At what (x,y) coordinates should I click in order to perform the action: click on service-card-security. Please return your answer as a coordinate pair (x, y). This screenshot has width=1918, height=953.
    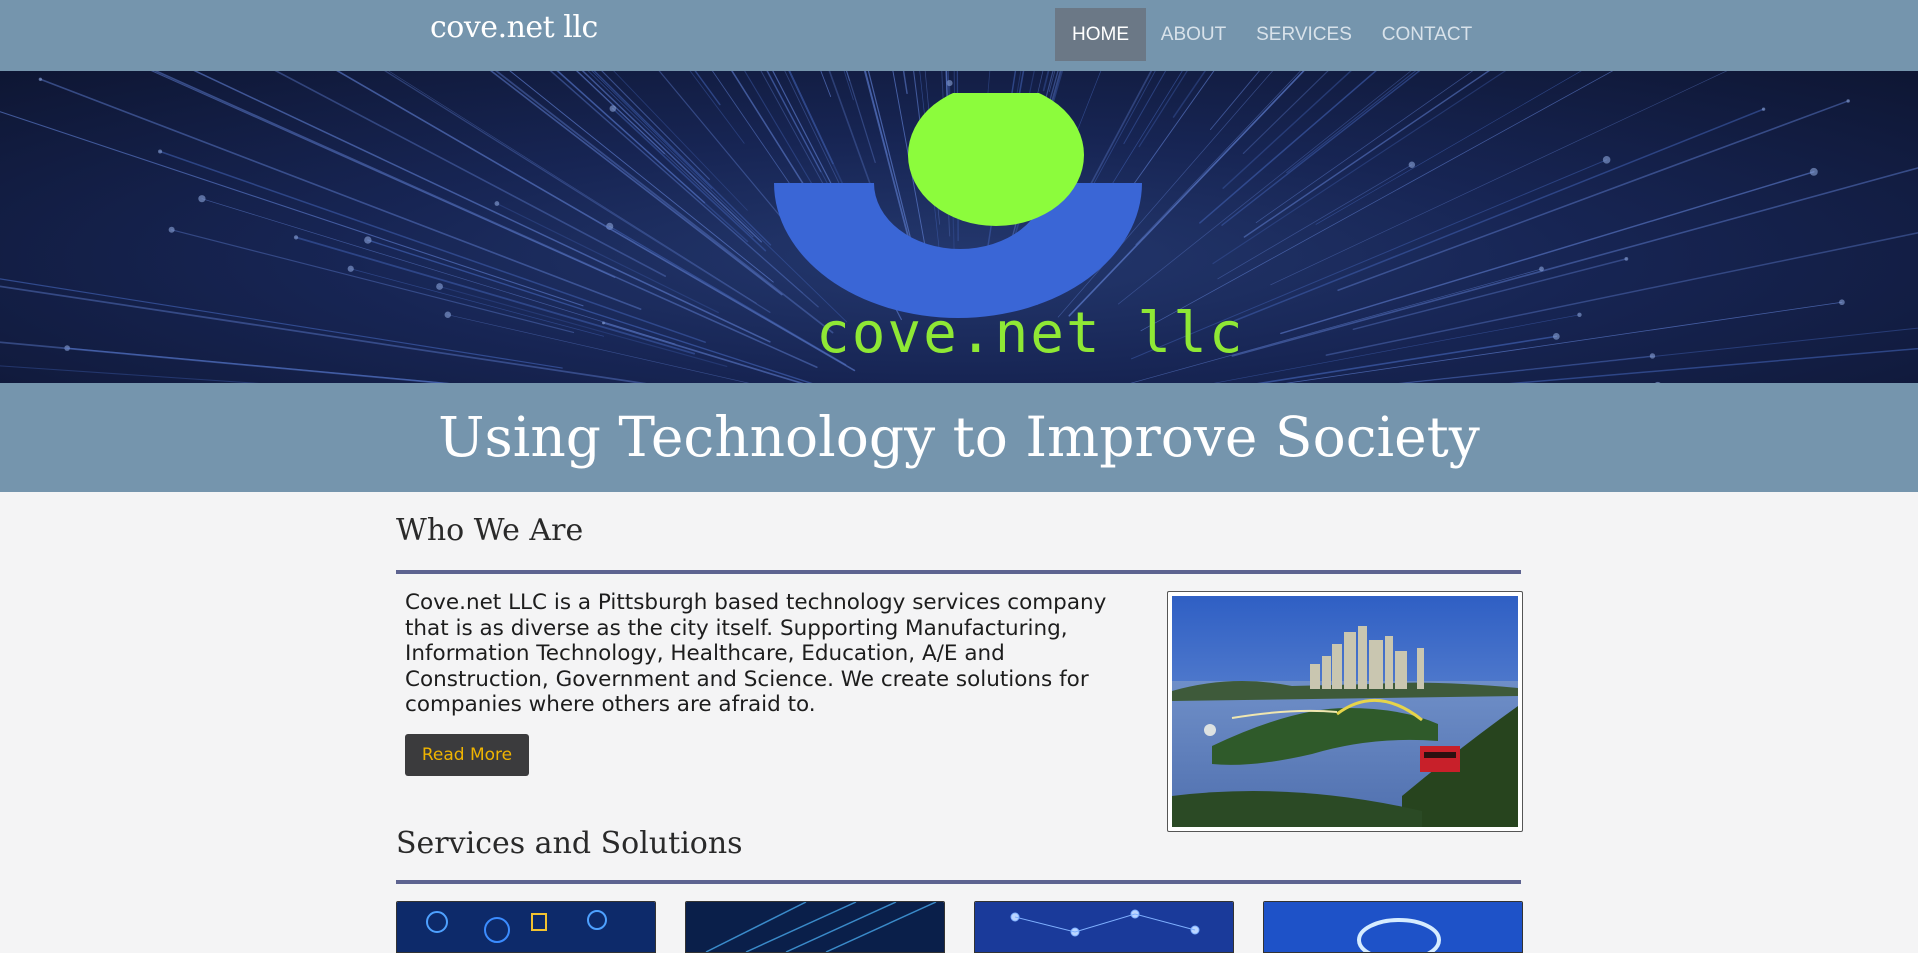
    Looking at the image, I should click on (526, 927).